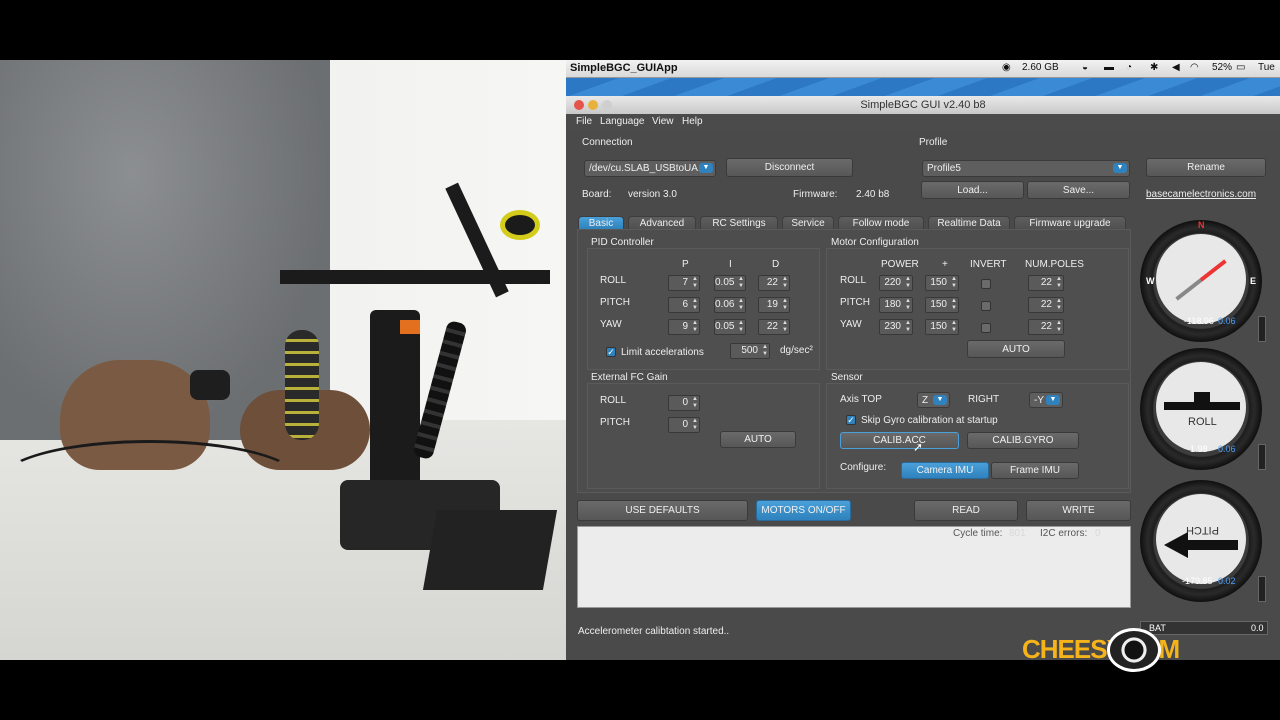 This screenshot has width=1280, height=720. I want to click on read-button: READ, so click(966, 510).